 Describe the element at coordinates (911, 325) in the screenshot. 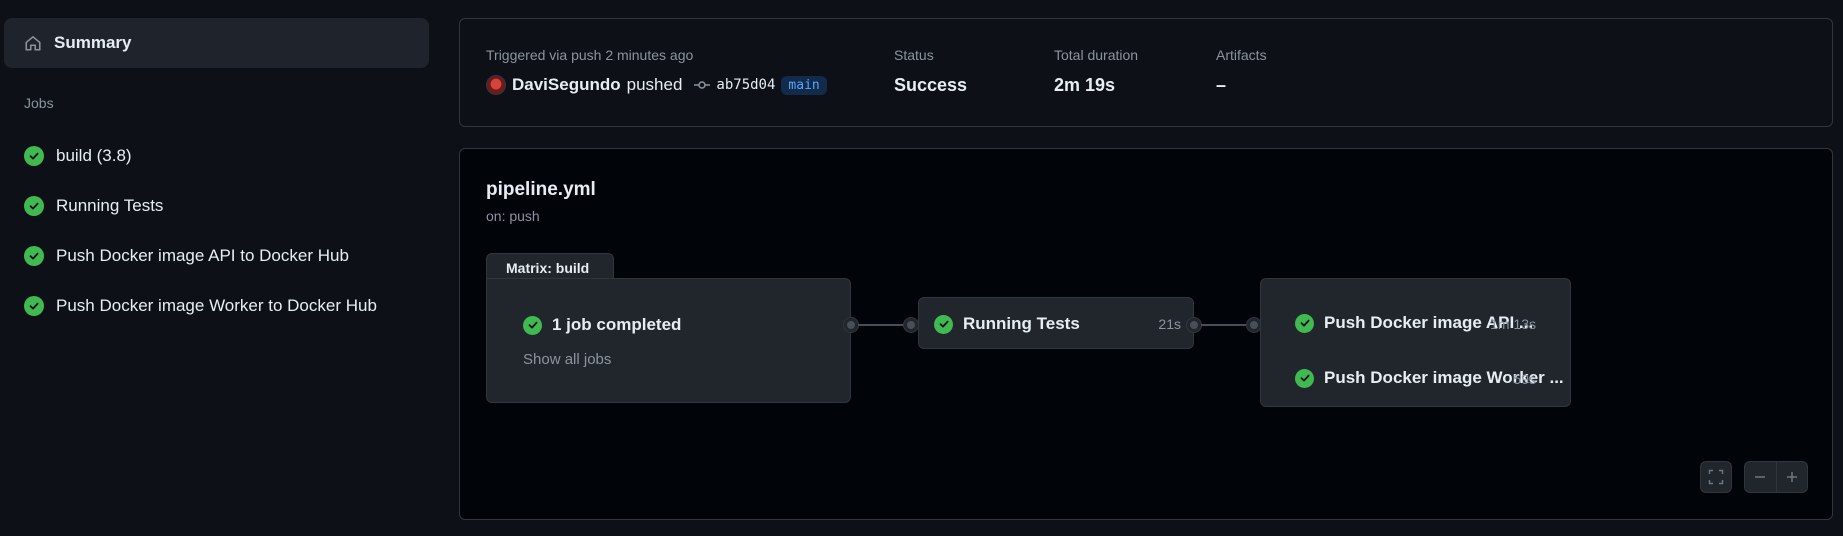

I see `tests-input-node` at that location.